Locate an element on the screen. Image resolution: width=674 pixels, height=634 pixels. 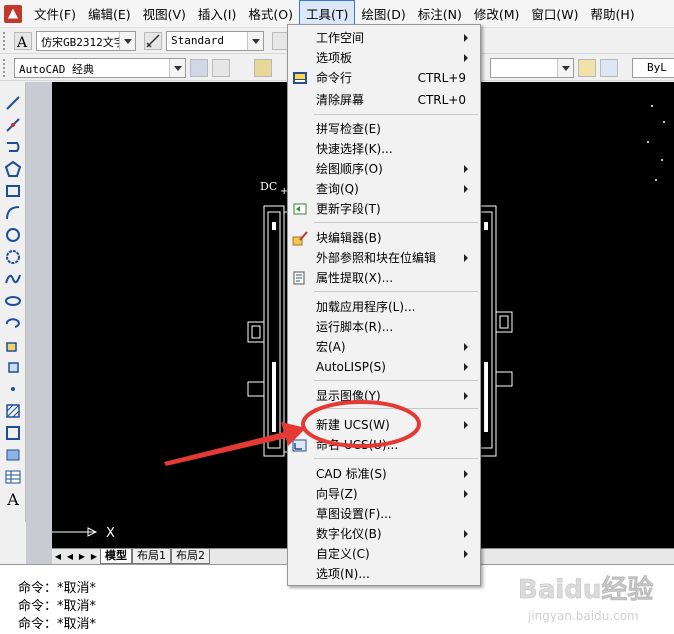
ellipse-icon is located at coordinates (13, 301).